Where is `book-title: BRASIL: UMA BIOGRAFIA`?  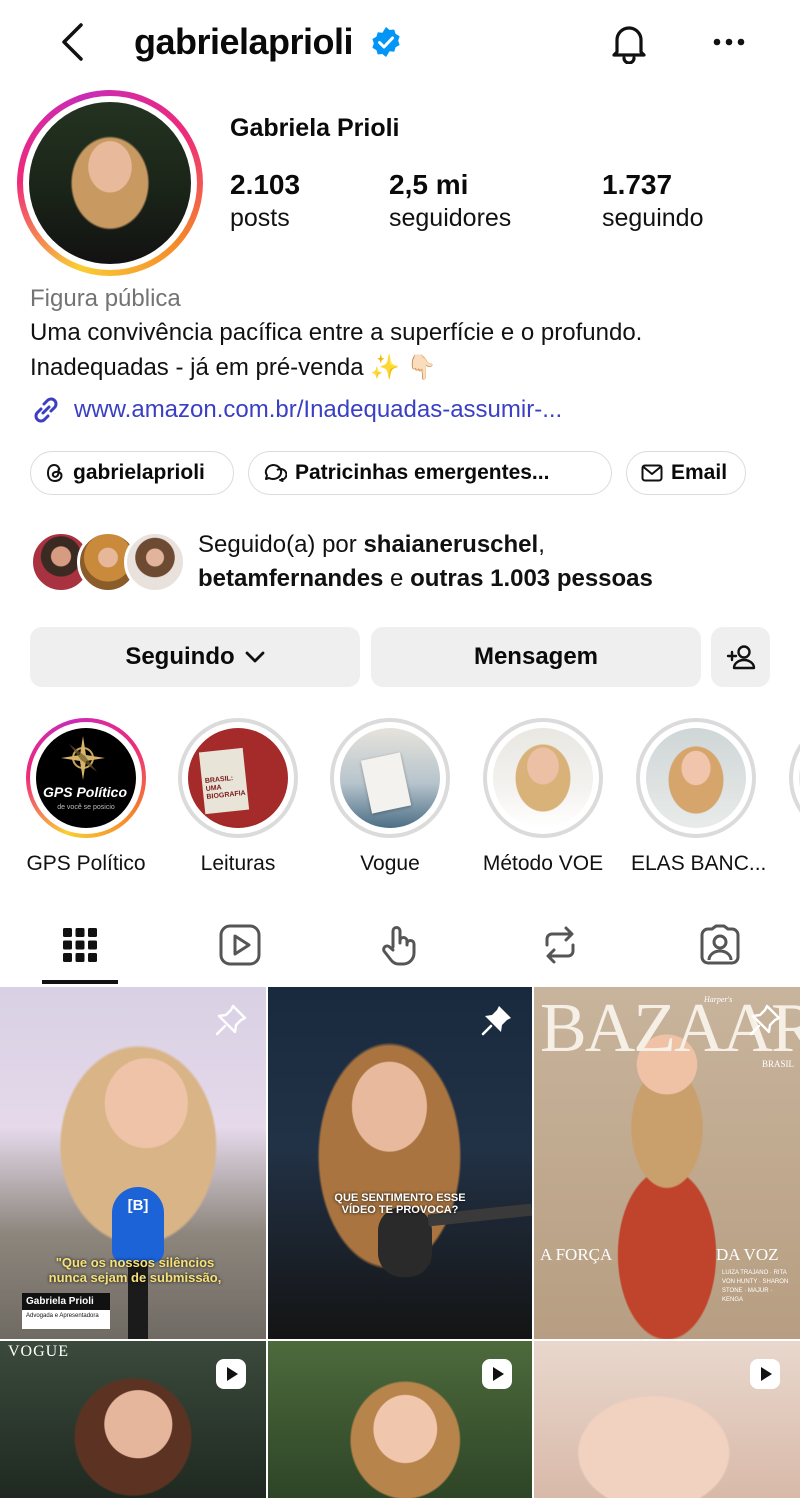
book-title: BRASIL: UMA BIOGRAFIA is located at coordinates (225, 788).